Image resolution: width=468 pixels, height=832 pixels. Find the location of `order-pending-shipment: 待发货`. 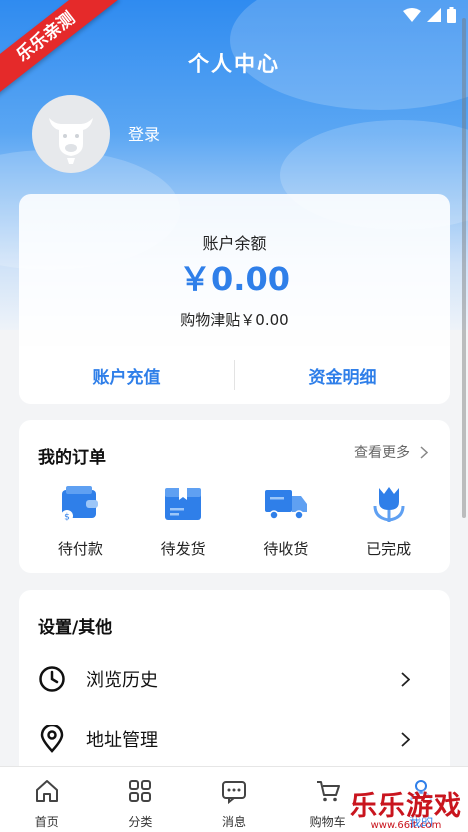

order-pending-shipment: 待发货 is located at coordinates (183, 521).